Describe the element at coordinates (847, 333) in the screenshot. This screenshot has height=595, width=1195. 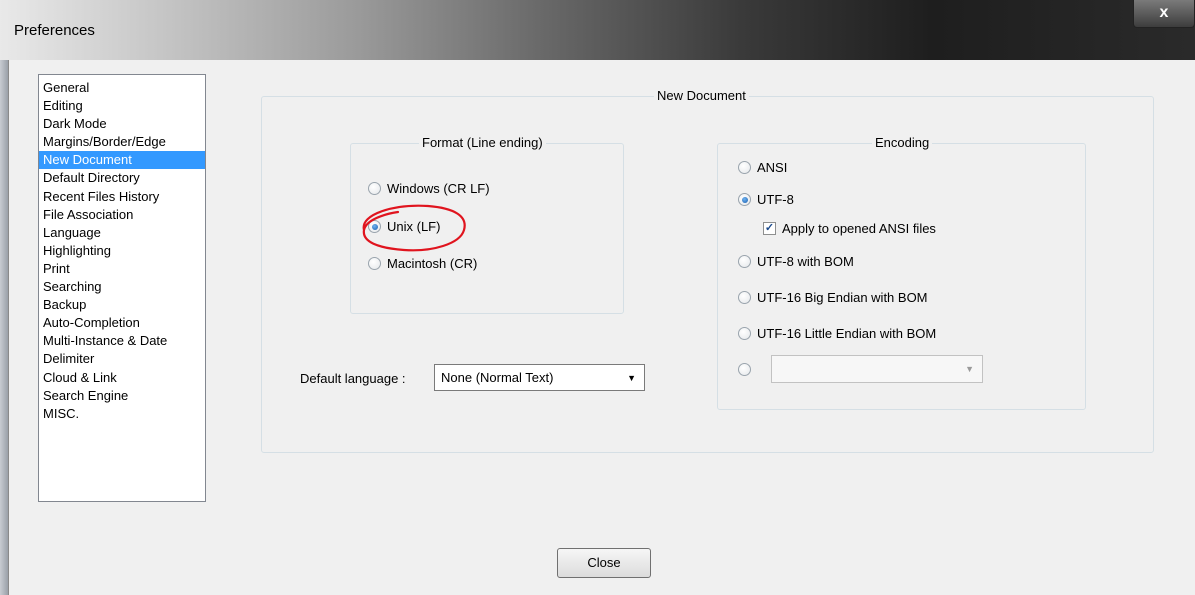
I see `encoding-utf16-le-label: UTF-16 Little Endian with BOM` at that location.